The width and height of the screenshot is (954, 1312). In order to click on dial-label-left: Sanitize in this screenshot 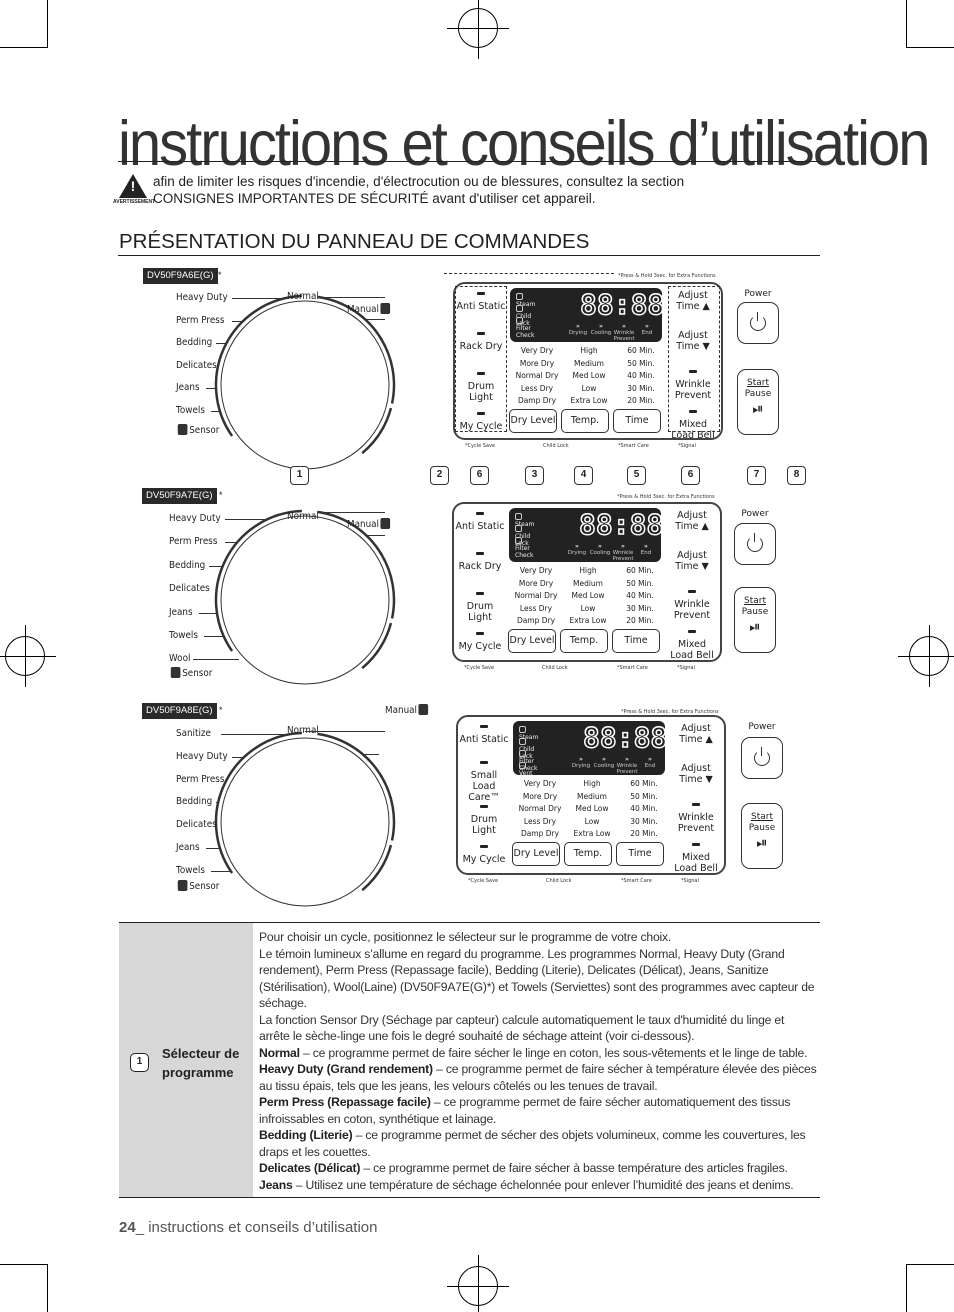, I will do `click(193, 733)`.